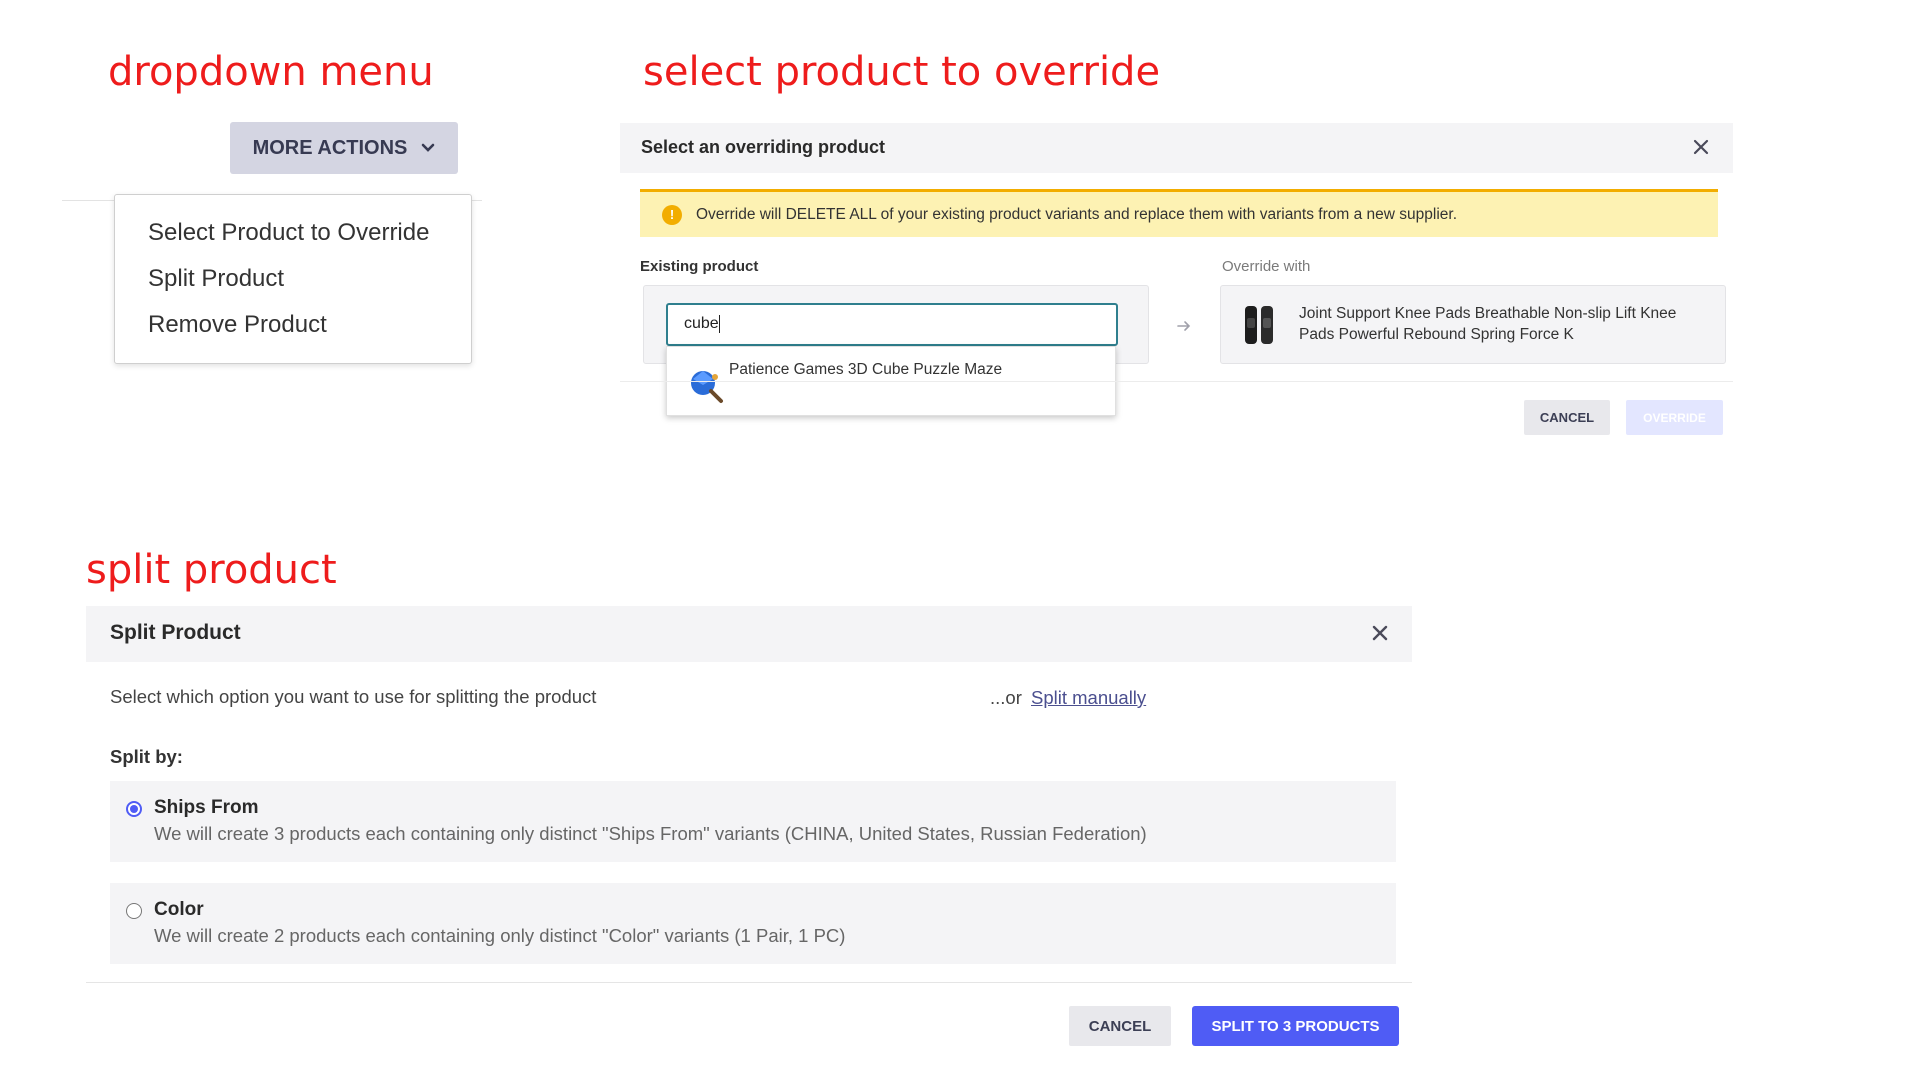  What do you see at coordinates (1184, 326) in the screenshot?
I see `arrow-right-icon` at bounding box center [1184, 326].